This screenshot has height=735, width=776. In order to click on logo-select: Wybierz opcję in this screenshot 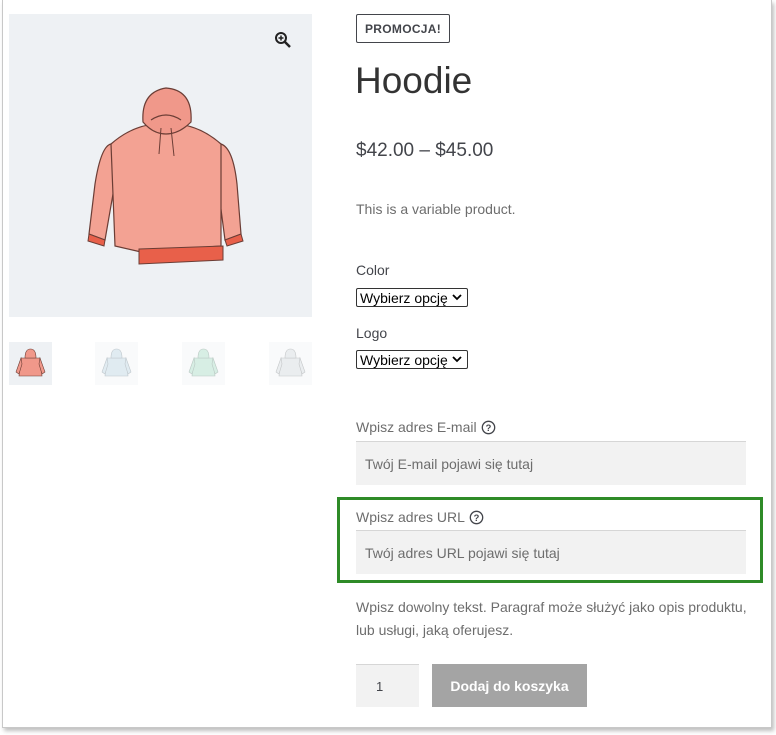, I will do `click(412, 359)`.